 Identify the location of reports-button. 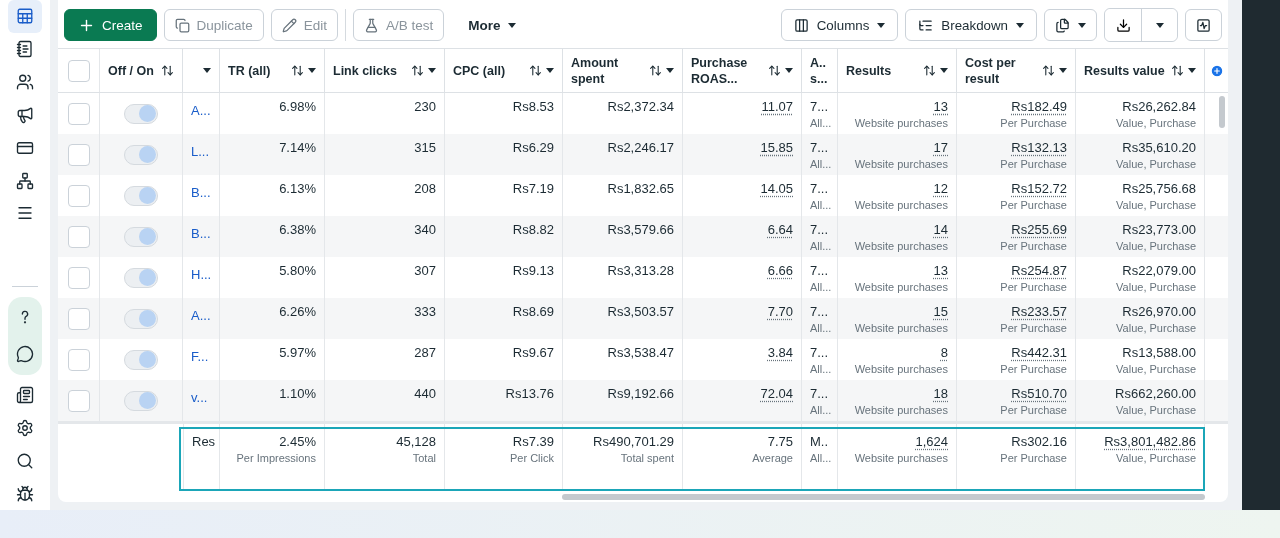
(1070, 25).